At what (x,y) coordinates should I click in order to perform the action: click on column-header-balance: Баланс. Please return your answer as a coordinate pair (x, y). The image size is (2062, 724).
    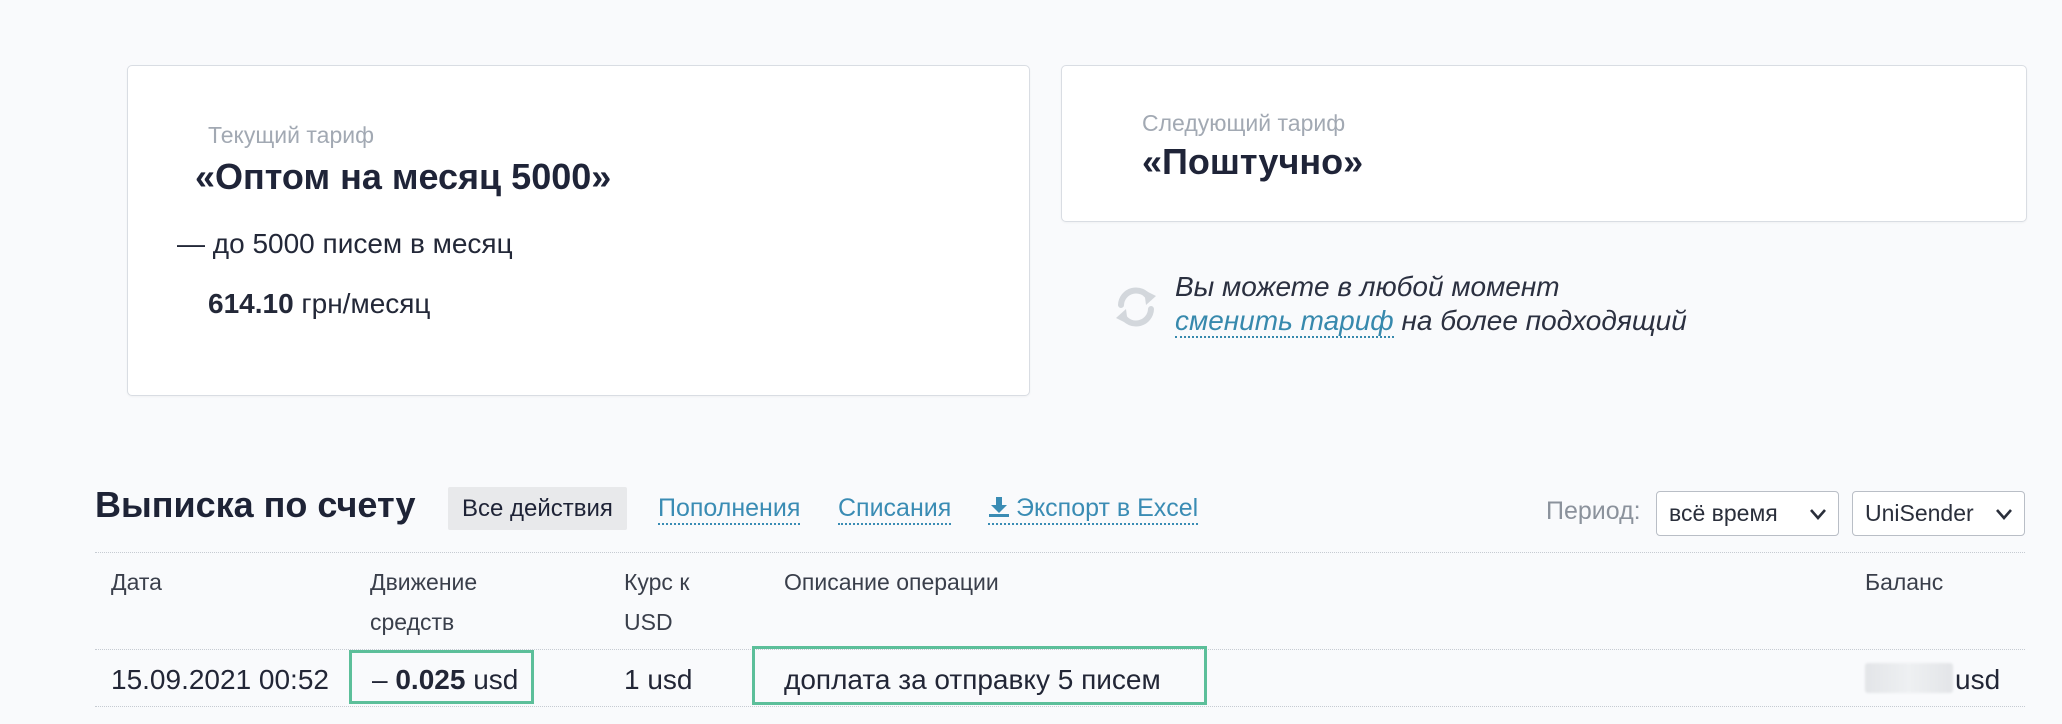
    Looking at the image, I should click on (1904, 582).